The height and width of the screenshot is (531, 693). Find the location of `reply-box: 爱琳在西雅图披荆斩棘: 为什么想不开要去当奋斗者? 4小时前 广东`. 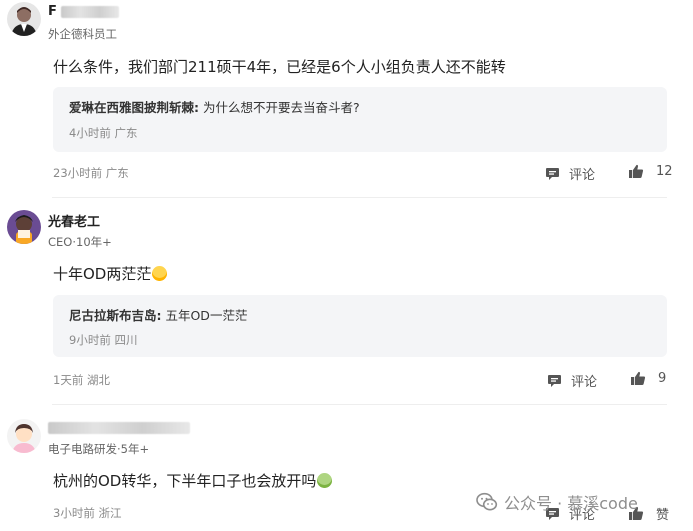

reply-box: 爱琳在西雅图披荆斩棘: 为什么想不开要去当奋斗者? 4小时前 广东 is located at coordinates (360, 119).